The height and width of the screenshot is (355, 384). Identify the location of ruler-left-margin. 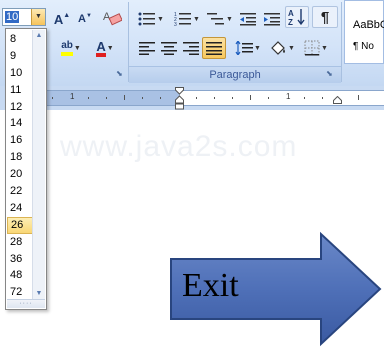
(110, 98).